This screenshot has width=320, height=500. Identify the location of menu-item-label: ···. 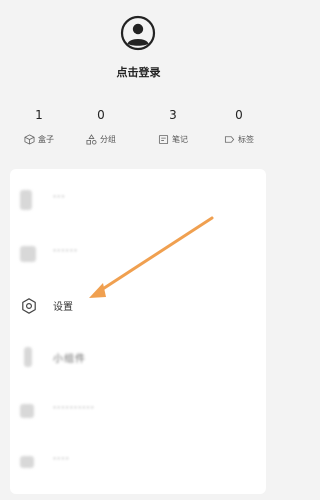
(59, 197).